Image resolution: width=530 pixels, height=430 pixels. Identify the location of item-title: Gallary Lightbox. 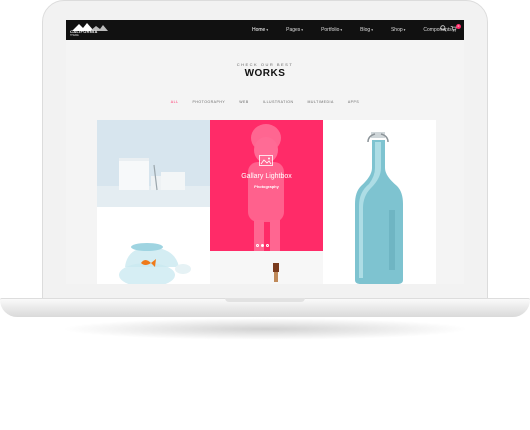
(266, 176).